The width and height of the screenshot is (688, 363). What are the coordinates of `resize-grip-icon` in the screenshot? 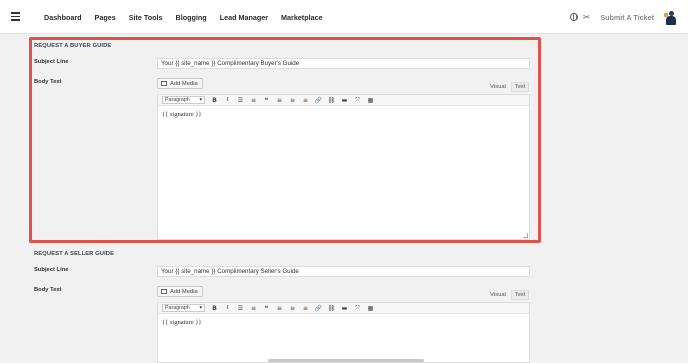 It's located at (525, 235).